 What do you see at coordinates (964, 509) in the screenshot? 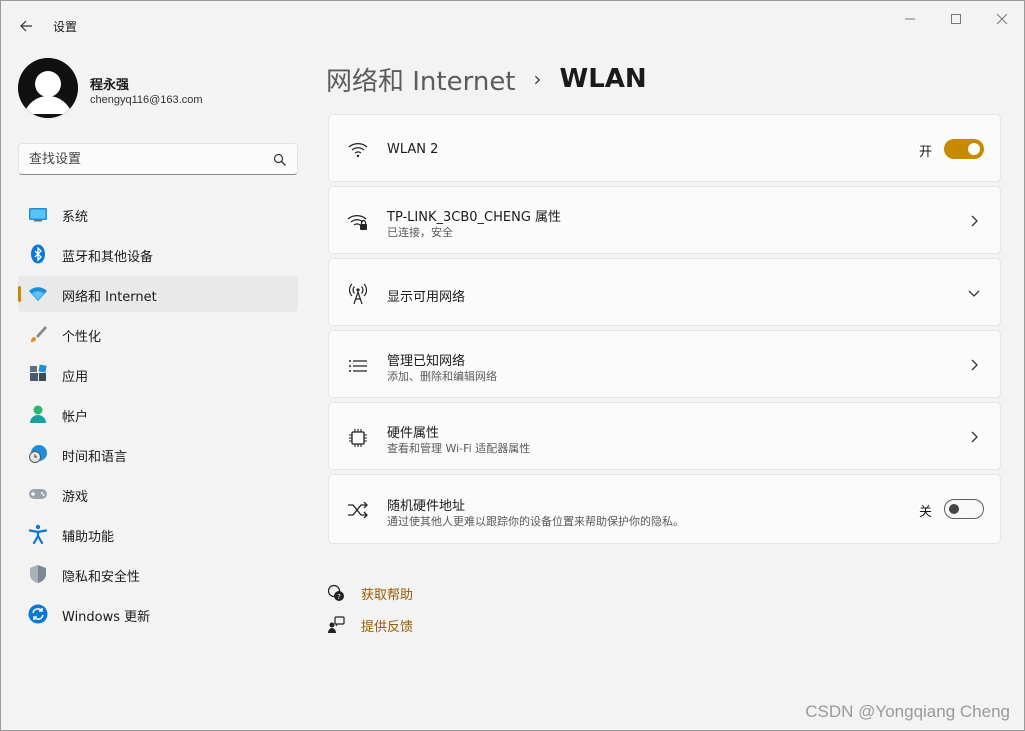
I see `random-address-toggle` at bounding box center [964, 509].